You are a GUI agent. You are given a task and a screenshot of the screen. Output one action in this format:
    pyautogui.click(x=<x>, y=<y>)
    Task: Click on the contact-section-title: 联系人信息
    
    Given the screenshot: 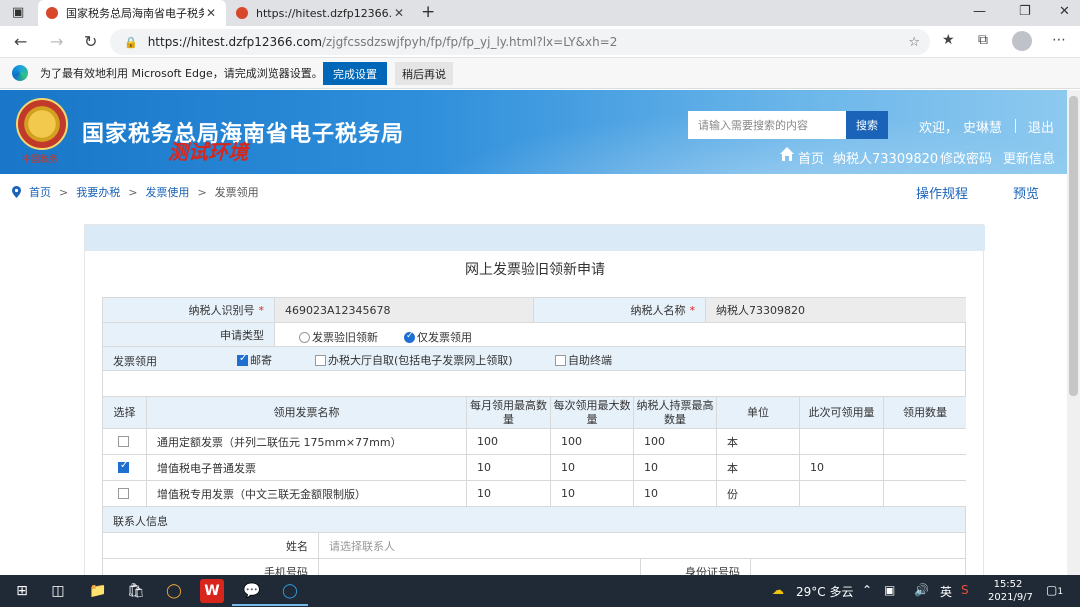 What is the action you would take?
    pyautogui.click(x=140, y=521)
    